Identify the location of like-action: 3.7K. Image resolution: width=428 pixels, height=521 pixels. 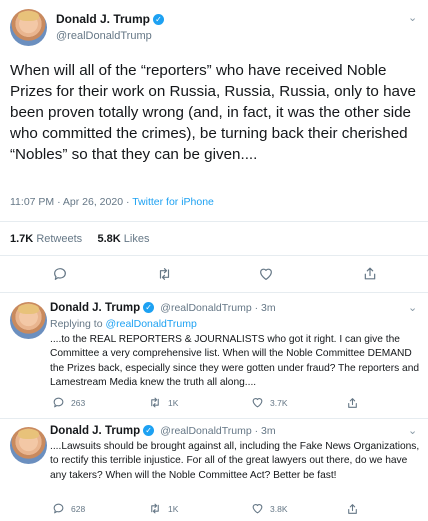
(269, 402).